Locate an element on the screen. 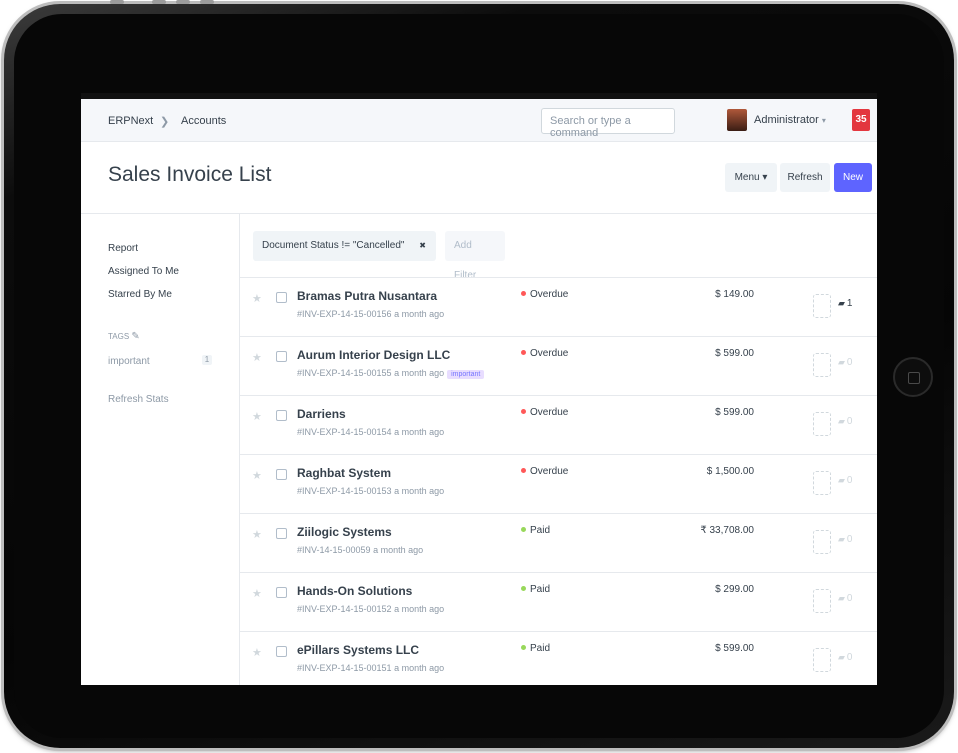  customer-name: Raghbat System is located at coordinates (344, 473).